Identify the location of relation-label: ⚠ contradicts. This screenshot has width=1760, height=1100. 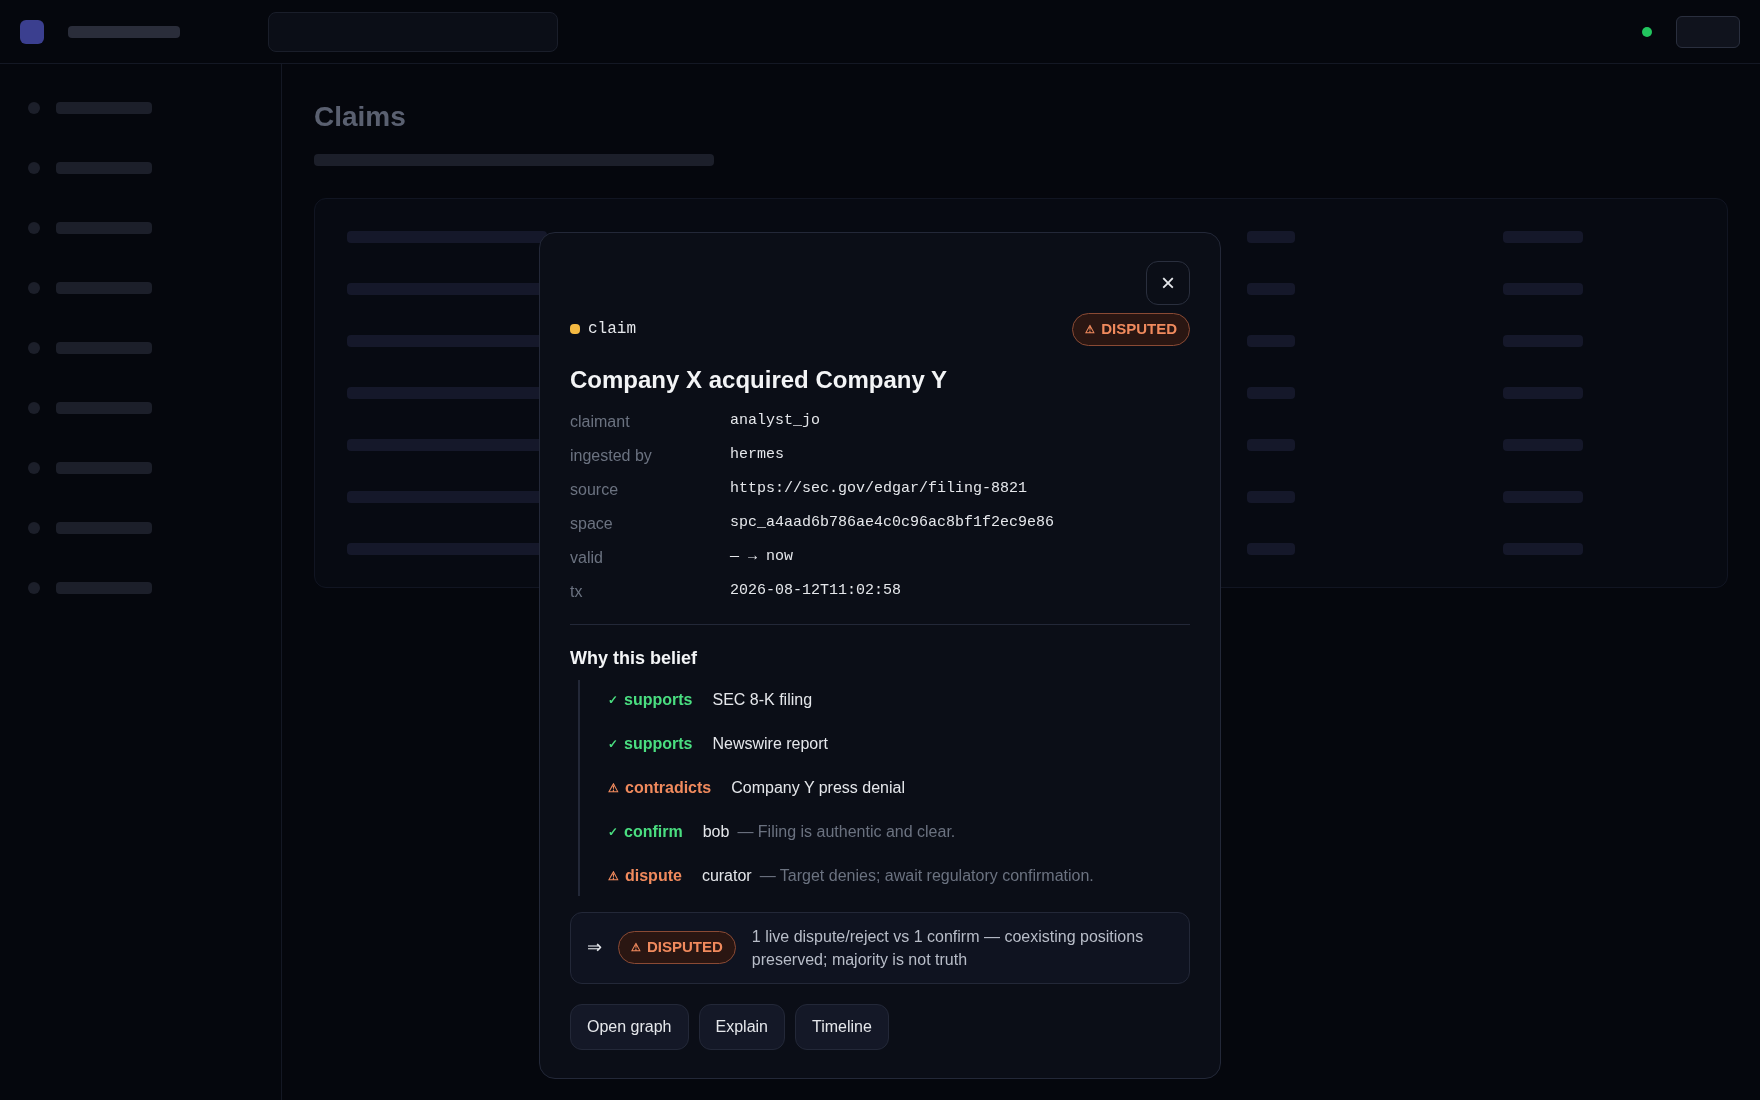
(660, 787).